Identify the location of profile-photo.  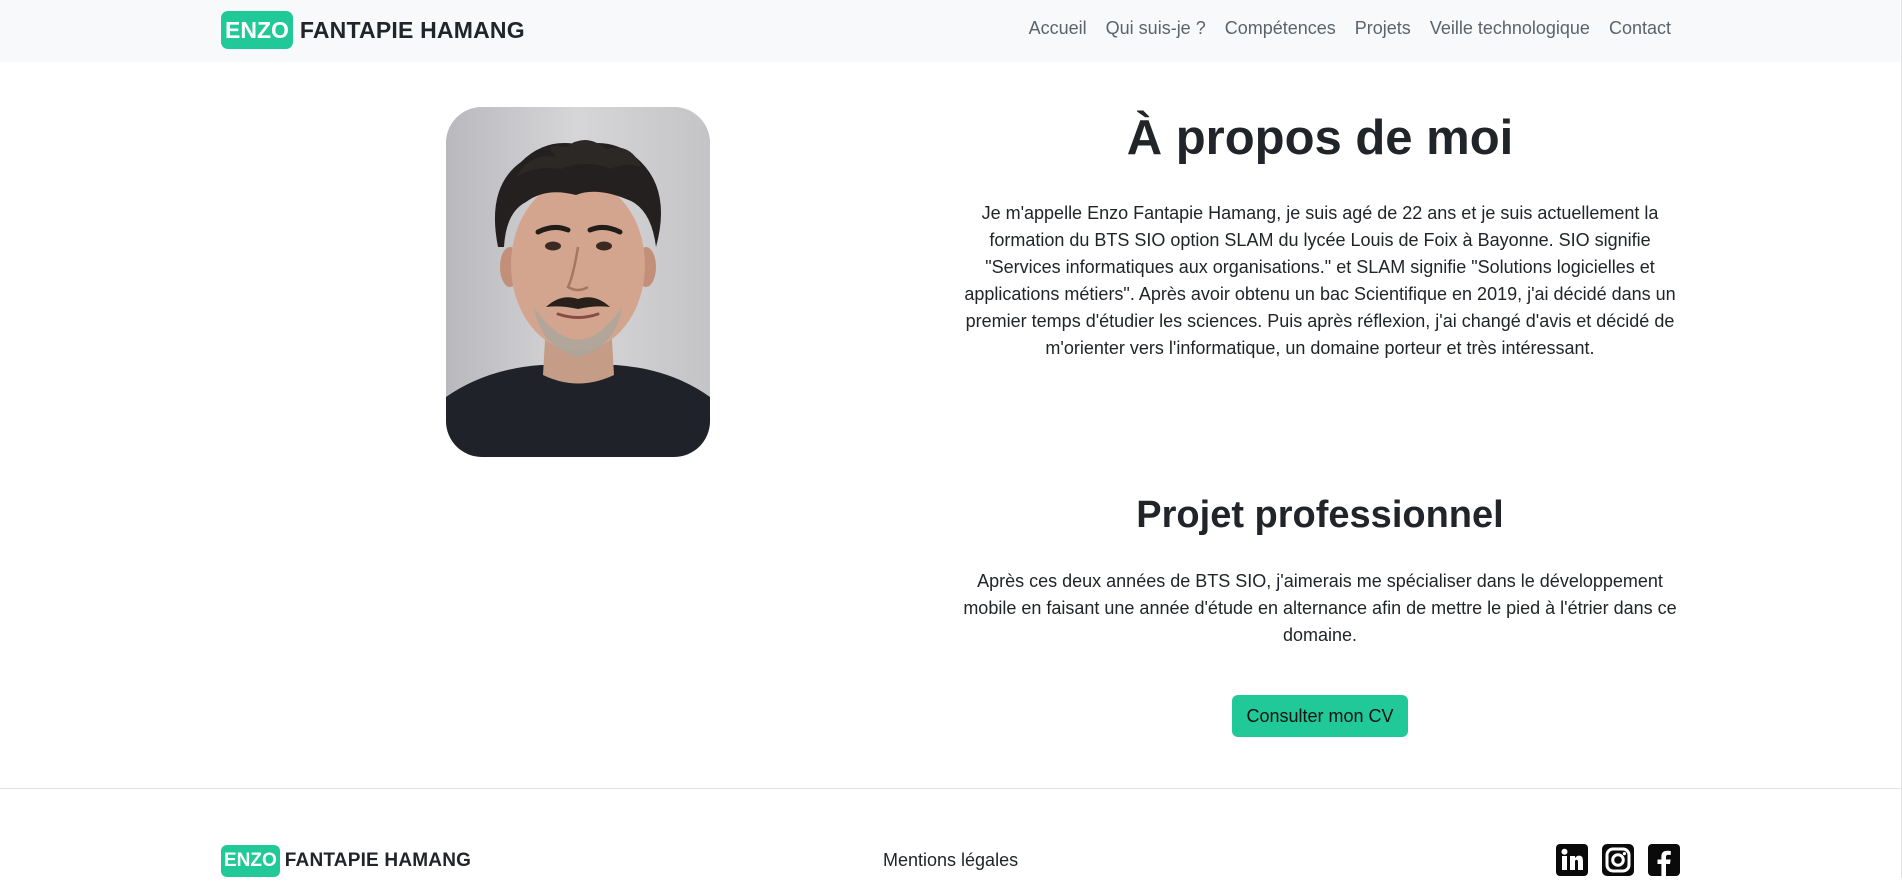
(578, 282).